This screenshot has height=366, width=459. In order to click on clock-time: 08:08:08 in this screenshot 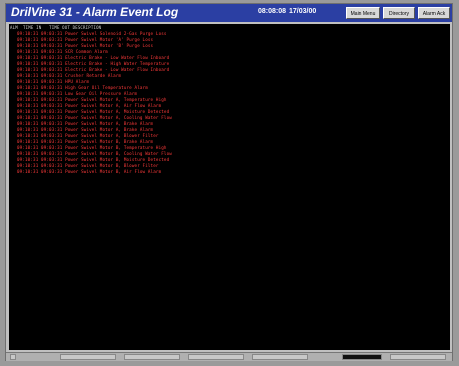, I will do `click(272, 11)`.